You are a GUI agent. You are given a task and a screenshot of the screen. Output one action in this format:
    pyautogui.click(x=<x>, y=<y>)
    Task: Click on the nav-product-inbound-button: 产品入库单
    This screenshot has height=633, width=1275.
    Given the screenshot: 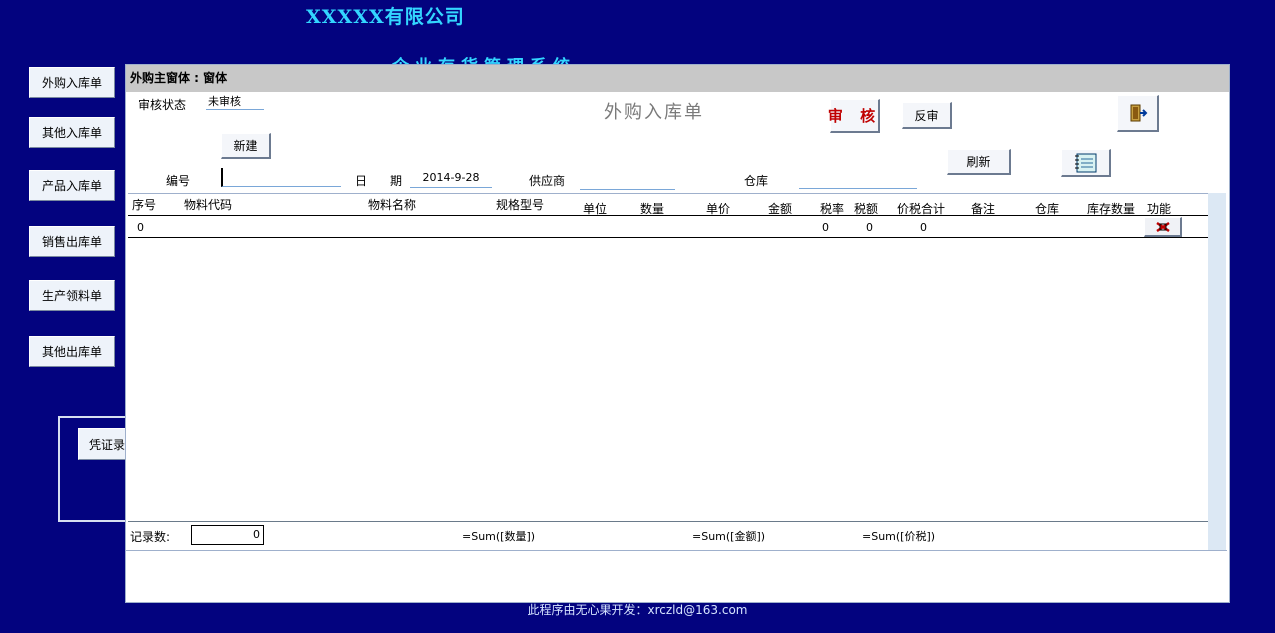 What is the action you would take?
    pyautogui.click(x=72, y=185)
    